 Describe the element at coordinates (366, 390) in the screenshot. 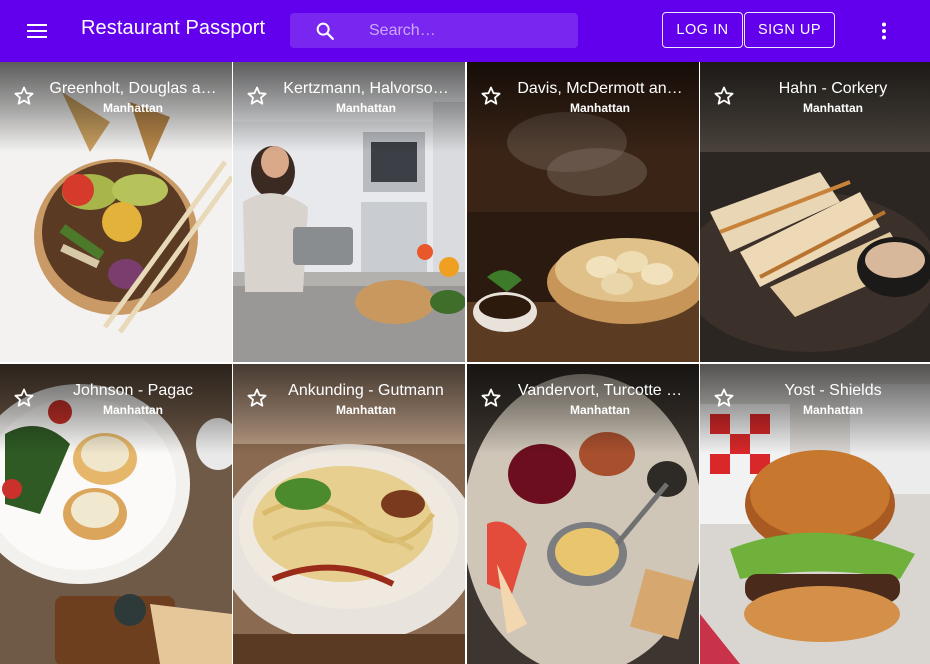

I see `restaurant-name: Ankunding - Gutmann` at that location.